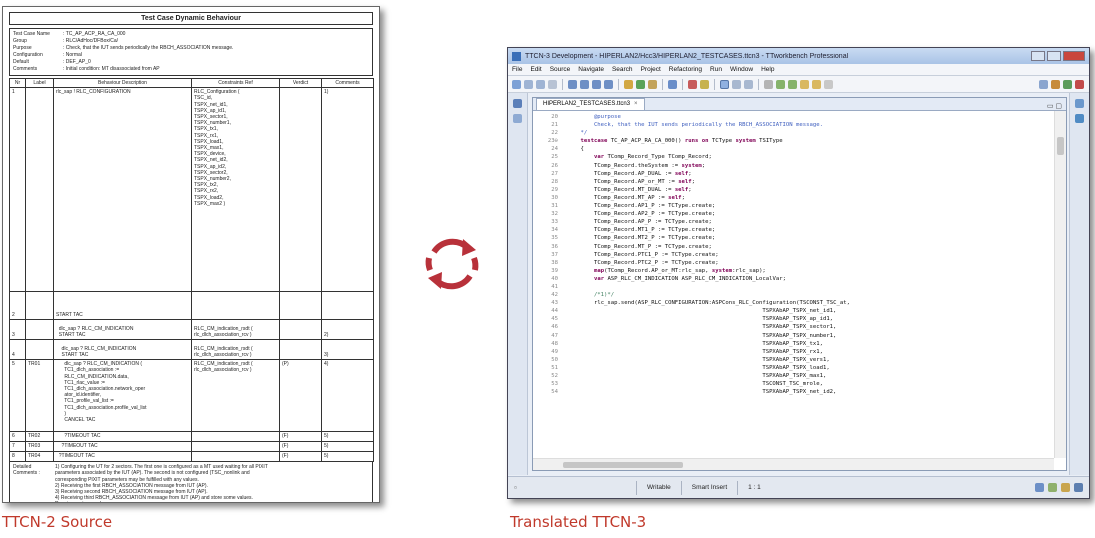  I want to click on menu-item-project: Project, so click(651, 69).